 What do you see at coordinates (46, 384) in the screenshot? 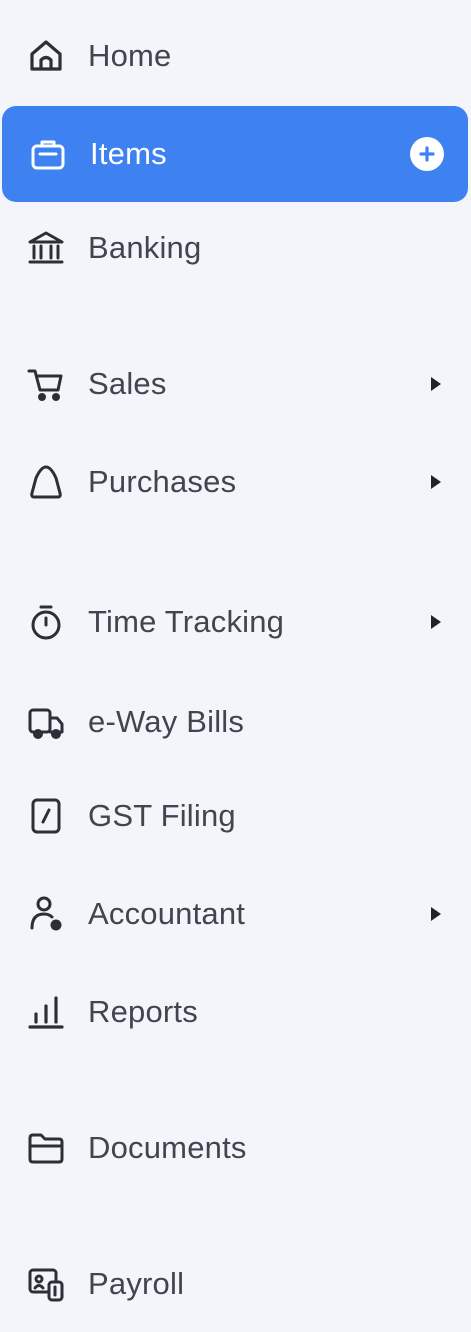
I see `cart-icon` at bounding box center [46, 384].